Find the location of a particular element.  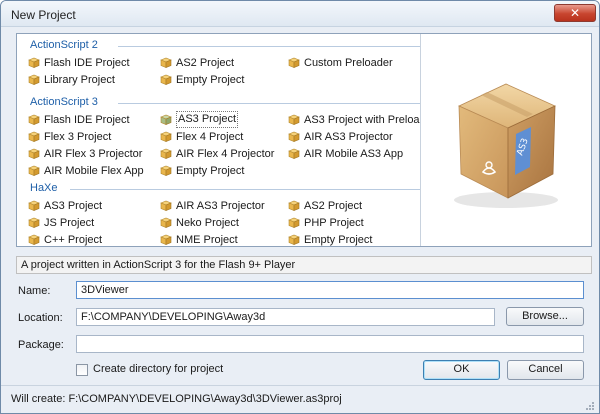

ok-button: OK is located at coordinates (461, 370).